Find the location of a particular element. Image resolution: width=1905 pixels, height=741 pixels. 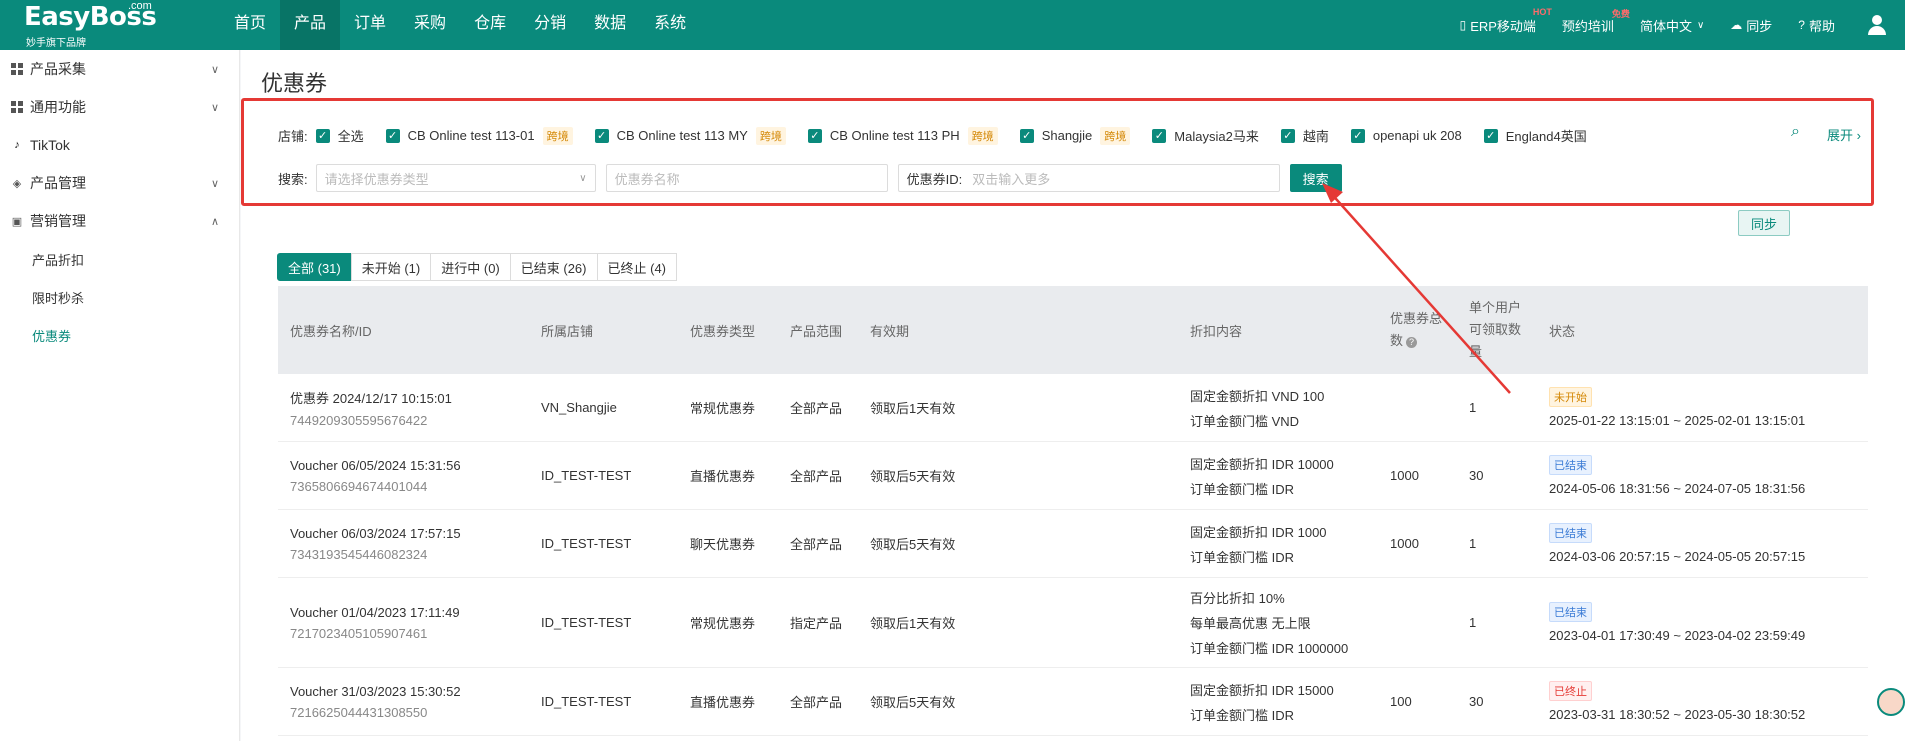

language-selector: 简体中文 ∨ is located at coordinates (1672, 25).